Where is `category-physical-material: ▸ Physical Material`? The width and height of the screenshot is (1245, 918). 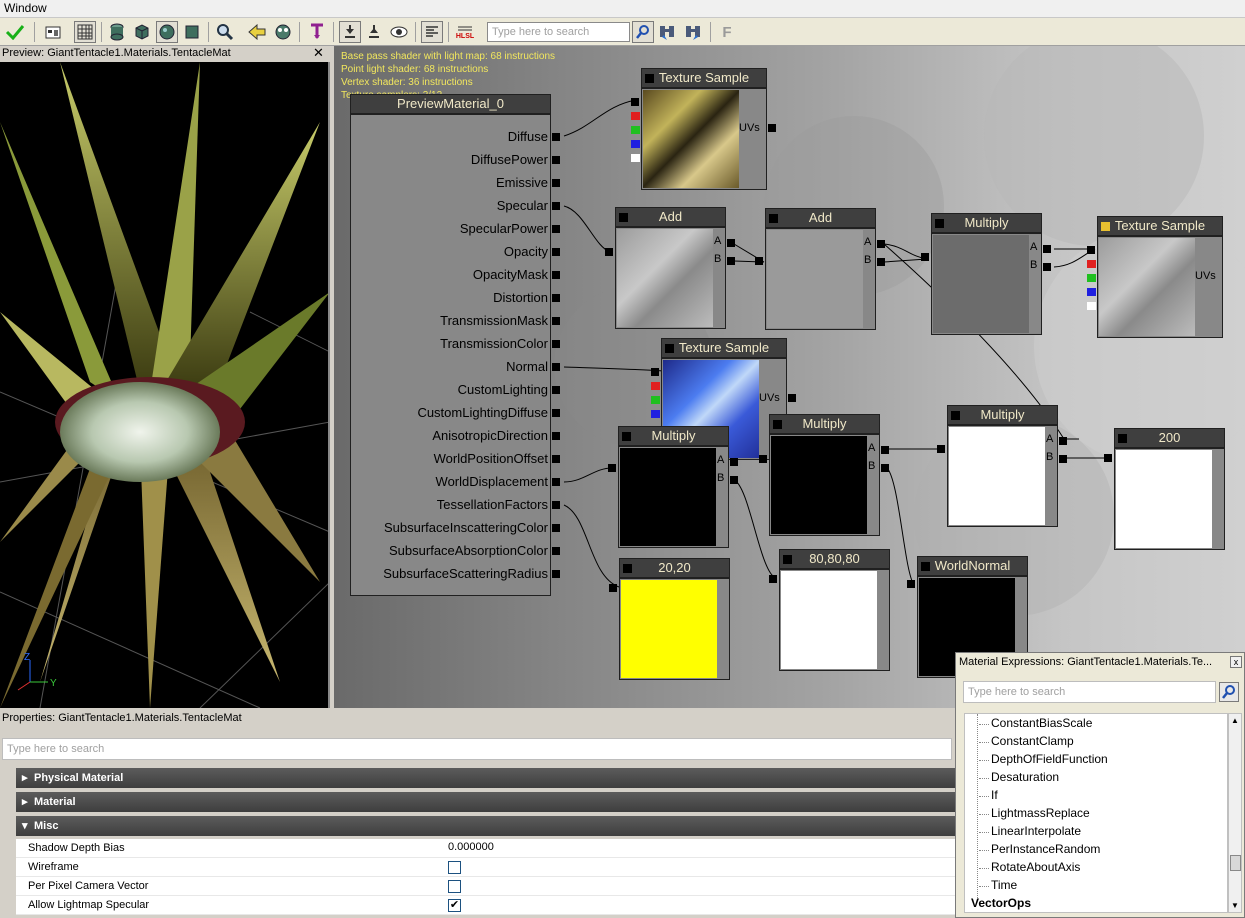
category-physical-material: ▸ Physical Material is located at coordinates (486, 778).